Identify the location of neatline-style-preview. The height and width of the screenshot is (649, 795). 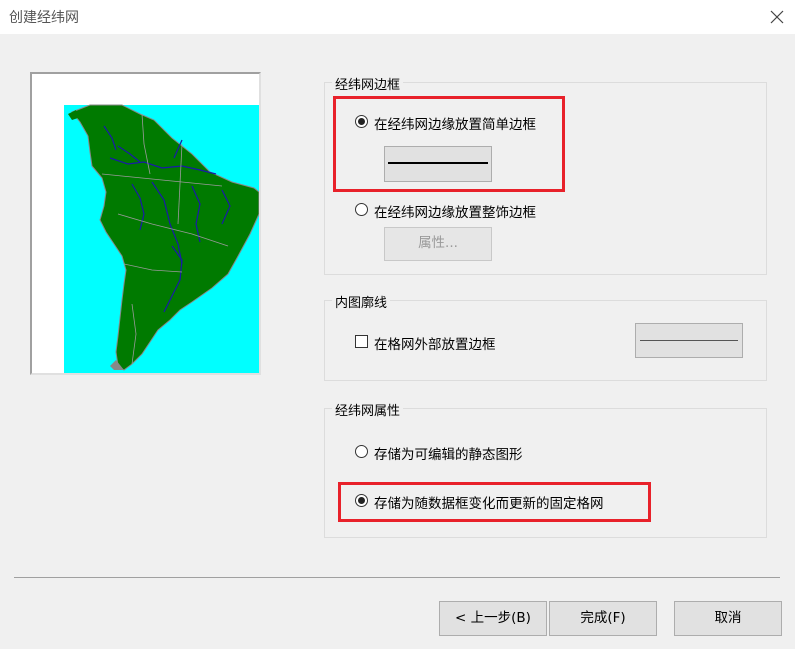
(689, 340).